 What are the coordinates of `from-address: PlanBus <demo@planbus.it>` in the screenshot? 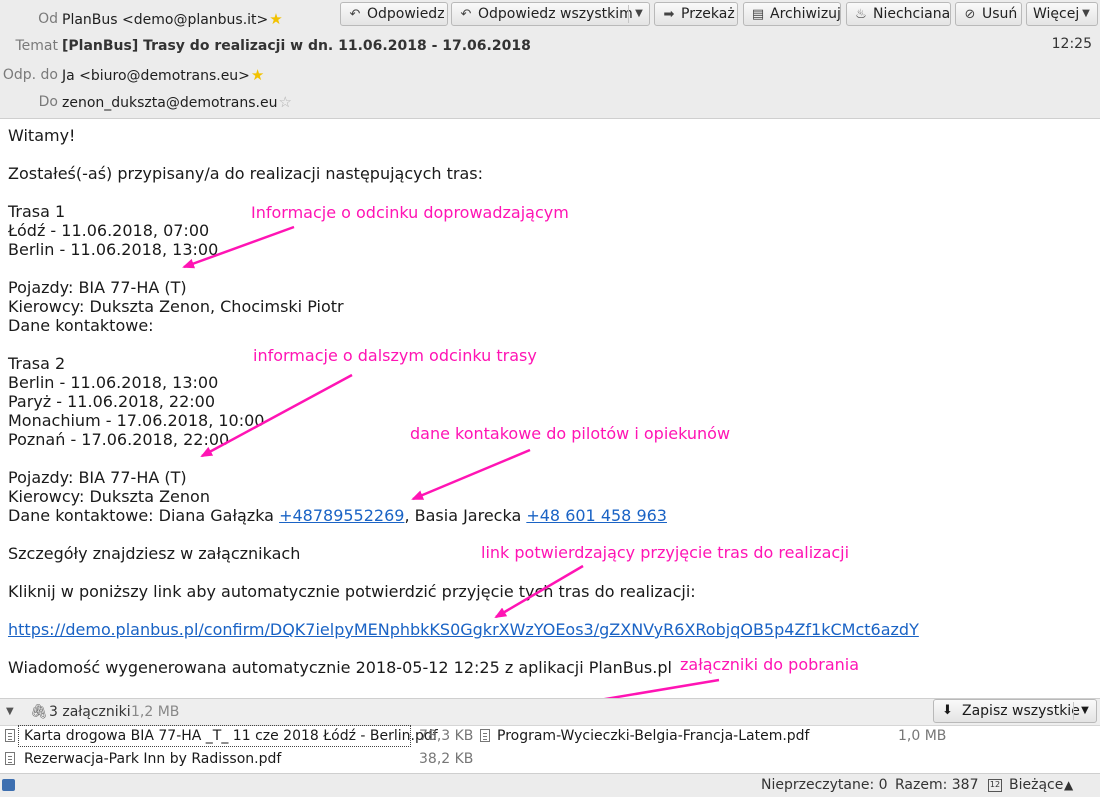 It's located at (165, 20).